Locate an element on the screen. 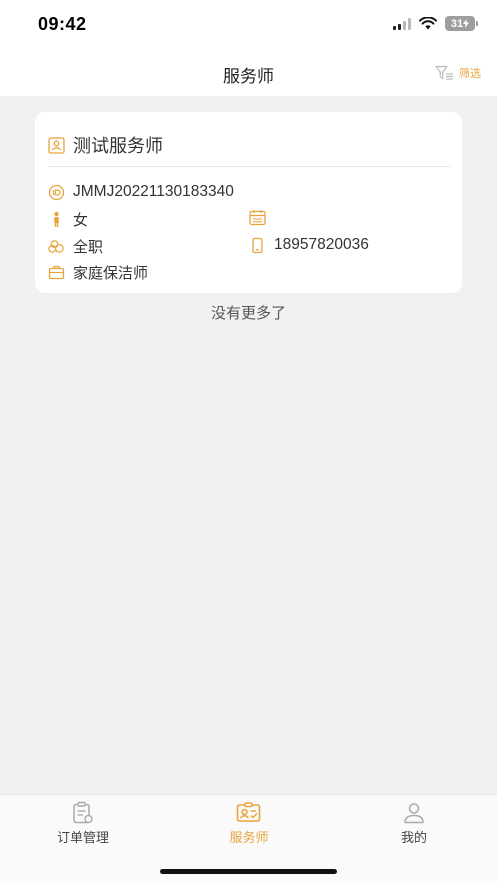 The height and width of the screenshot is (883, 497). nav-bar: 服务师 筛选 is located at coordinates (248, 73).